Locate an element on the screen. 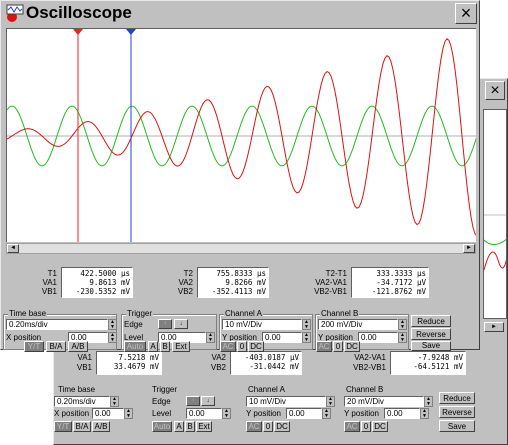 The height and width of the screenshot is (445, 508). vb1-value: -230.5352 mV is located at coordinates (102, 291).